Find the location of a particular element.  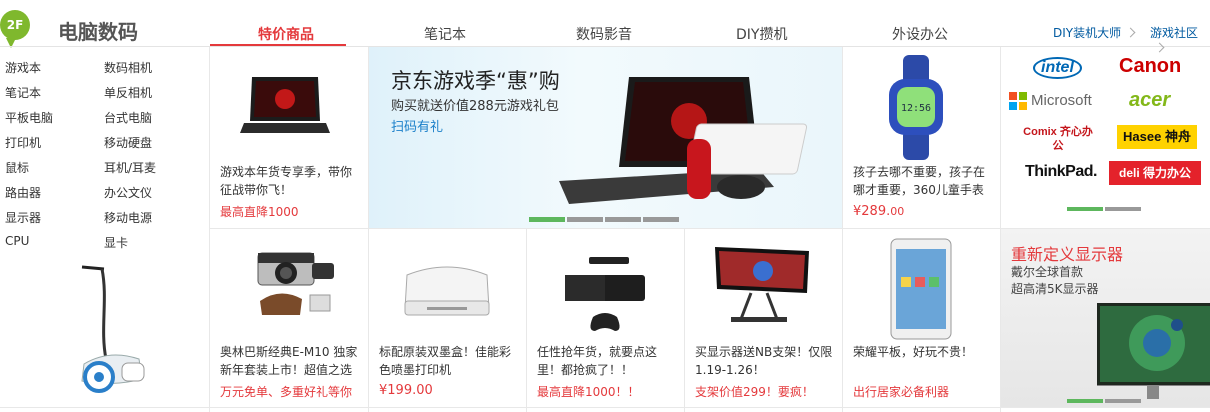

tab-digital-av: 数码影音 is located at coordinates (604, 34).